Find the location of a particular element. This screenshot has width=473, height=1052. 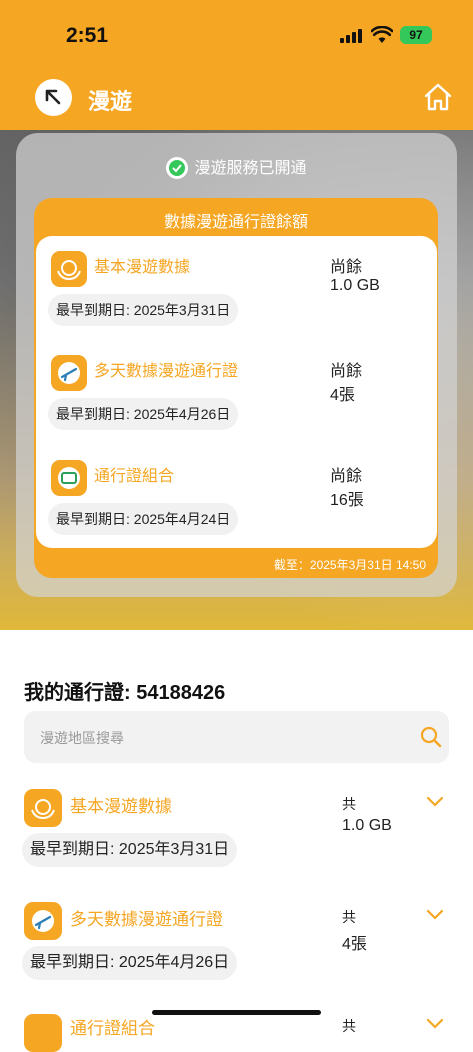

search-input is located at coordinates (220, 738).